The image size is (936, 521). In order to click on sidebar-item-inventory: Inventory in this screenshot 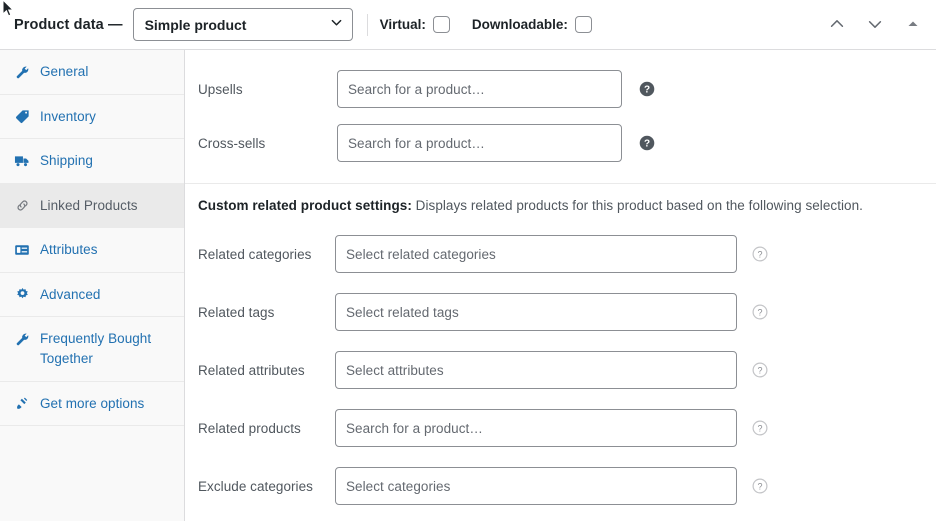, I will do `click(92, 117)`.